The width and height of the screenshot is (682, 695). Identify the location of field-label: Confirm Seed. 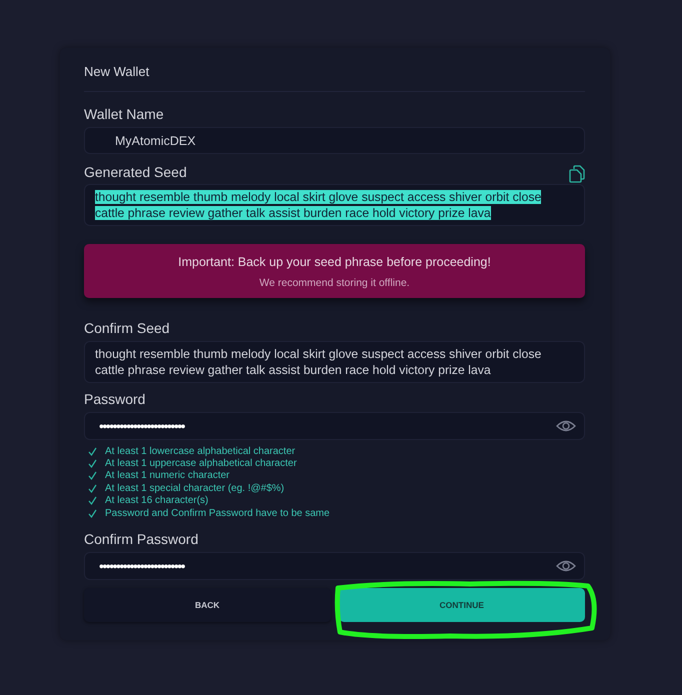
(127, 328).